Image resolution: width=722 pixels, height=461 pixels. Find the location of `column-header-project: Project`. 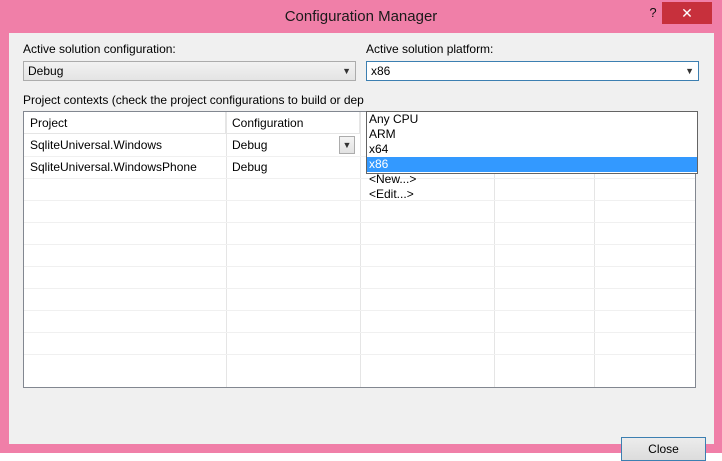

column-header-project: Project is located at coordinates (125, 123).